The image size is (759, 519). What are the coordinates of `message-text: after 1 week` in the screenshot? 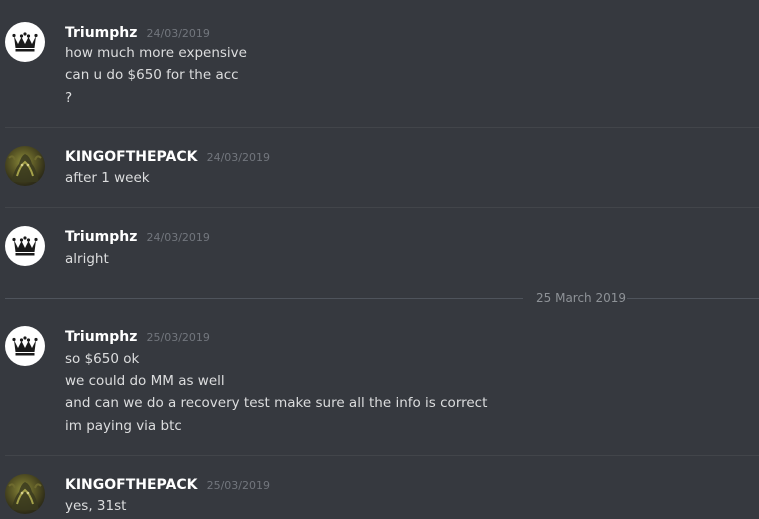 It's located at (107, 178).